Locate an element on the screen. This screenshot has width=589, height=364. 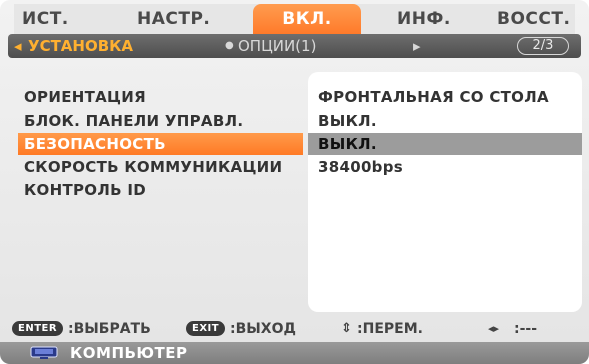
setting-row-orientation: ОРИЕНТАЦИЯ ФРОНТАЛЬНАЯ СО СТОЛА is located at coordinates (295, 97).